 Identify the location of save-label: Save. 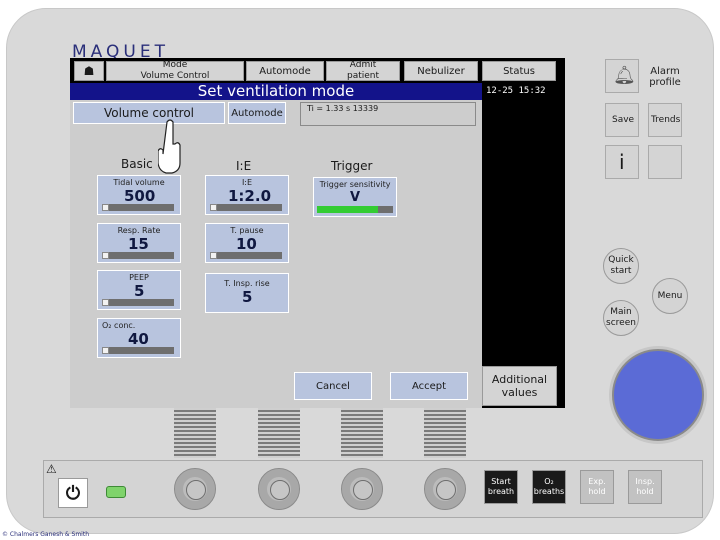
(623, 120).